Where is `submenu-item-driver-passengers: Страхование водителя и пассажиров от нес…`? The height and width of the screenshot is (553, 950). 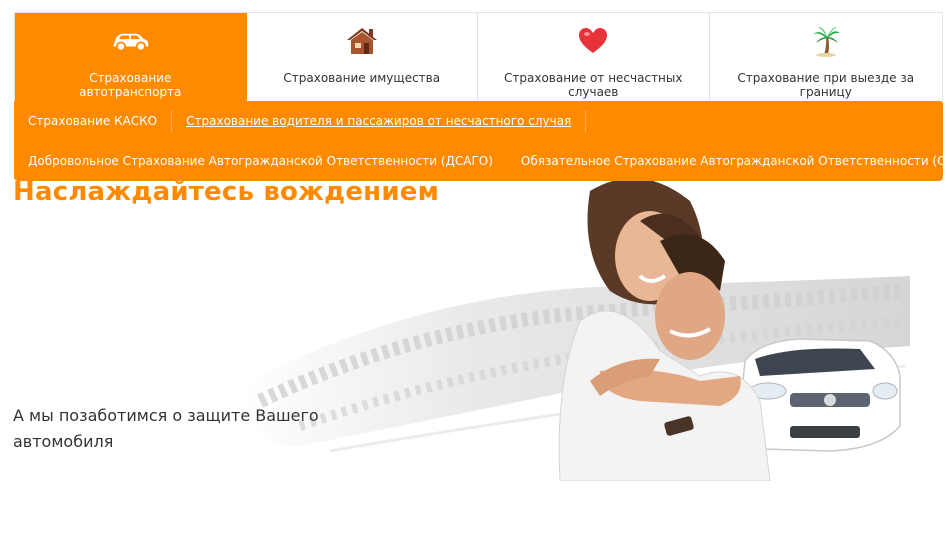 submenu-item-driver-passengers: Страхование водителя и пассажиров от нес… is located at coordinates (378, 121).